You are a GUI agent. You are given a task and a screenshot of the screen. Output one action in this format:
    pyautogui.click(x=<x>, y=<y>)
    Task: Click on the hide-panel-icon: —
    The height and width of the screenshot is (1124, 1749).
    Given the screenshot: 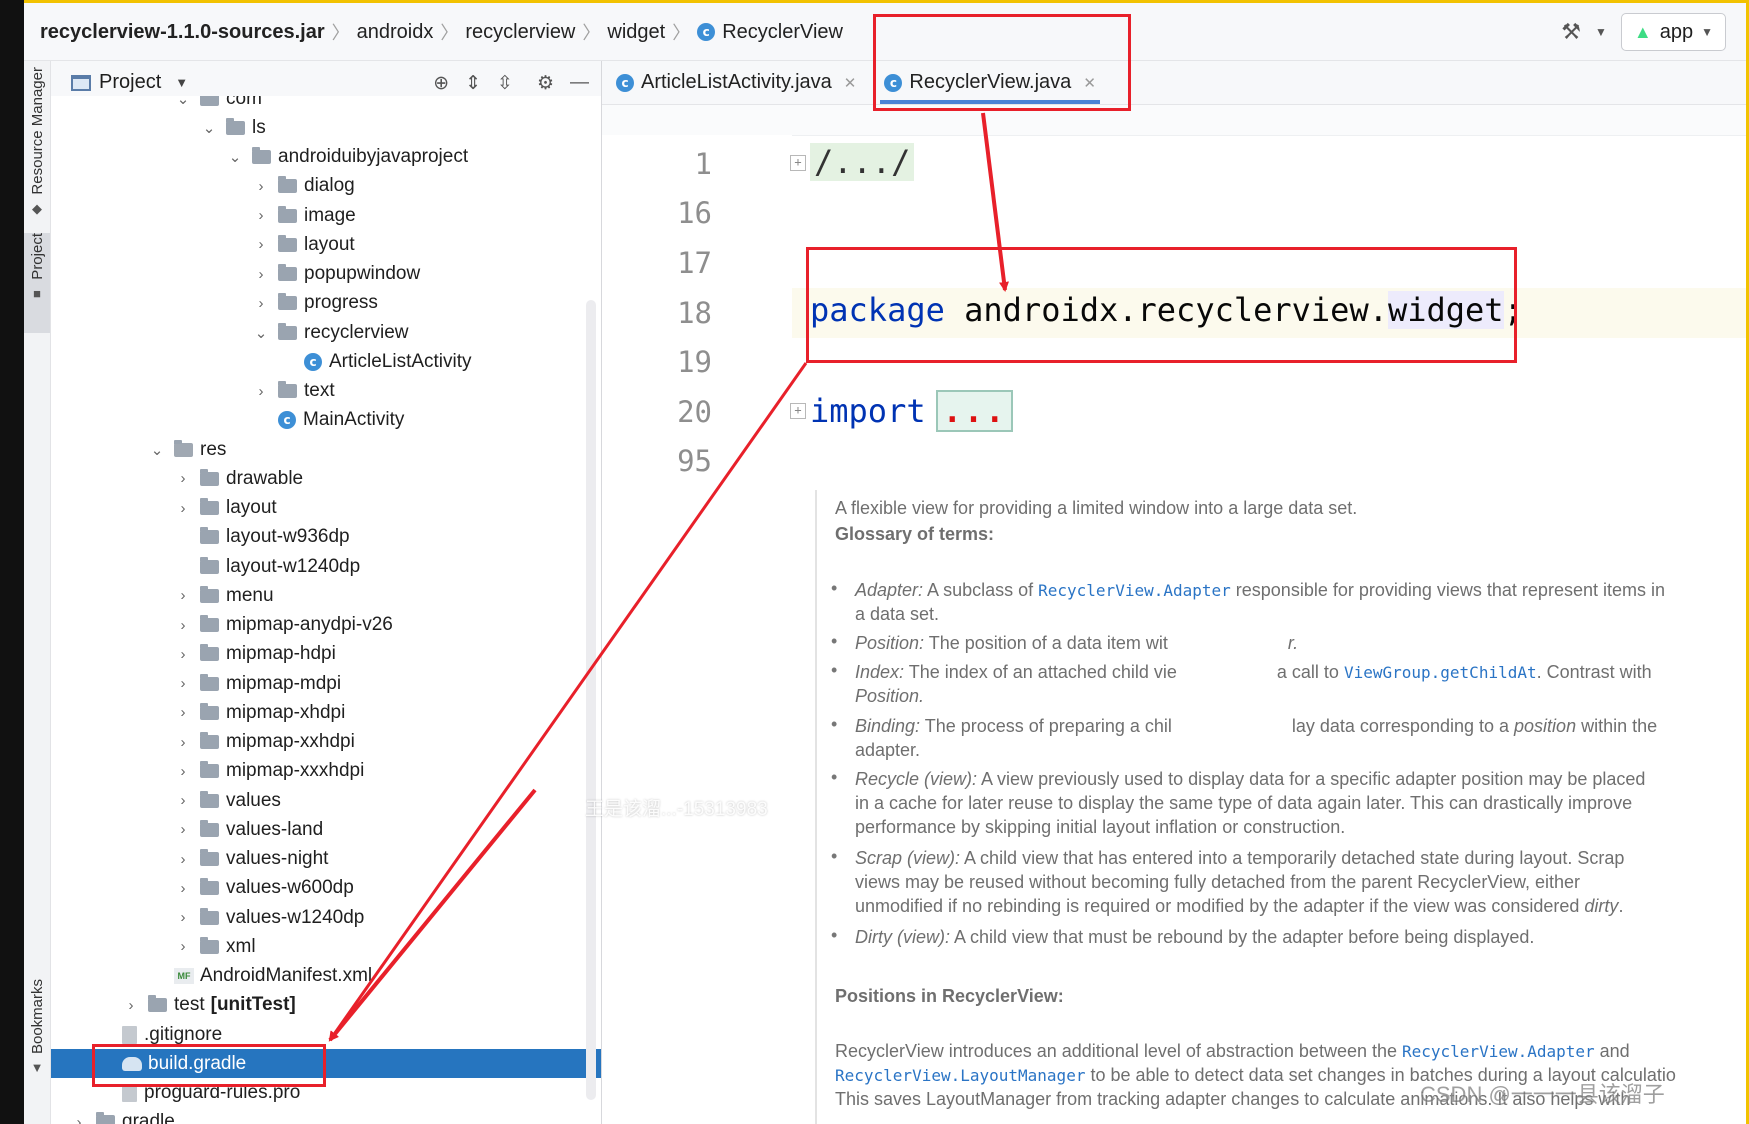 What is the action you would take?
    pyautogui.click(x=579, y=83)
    